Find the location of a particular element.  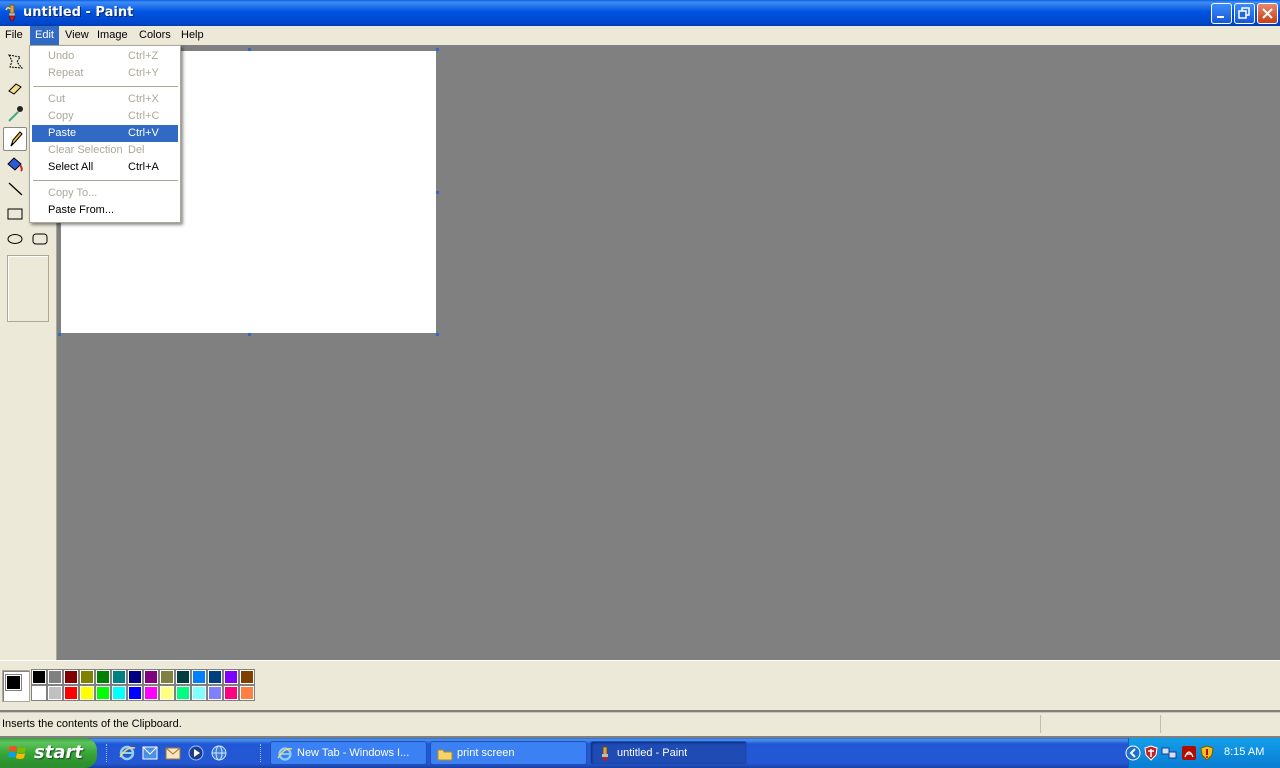

folder-icon is located at coordinates (445, 754).